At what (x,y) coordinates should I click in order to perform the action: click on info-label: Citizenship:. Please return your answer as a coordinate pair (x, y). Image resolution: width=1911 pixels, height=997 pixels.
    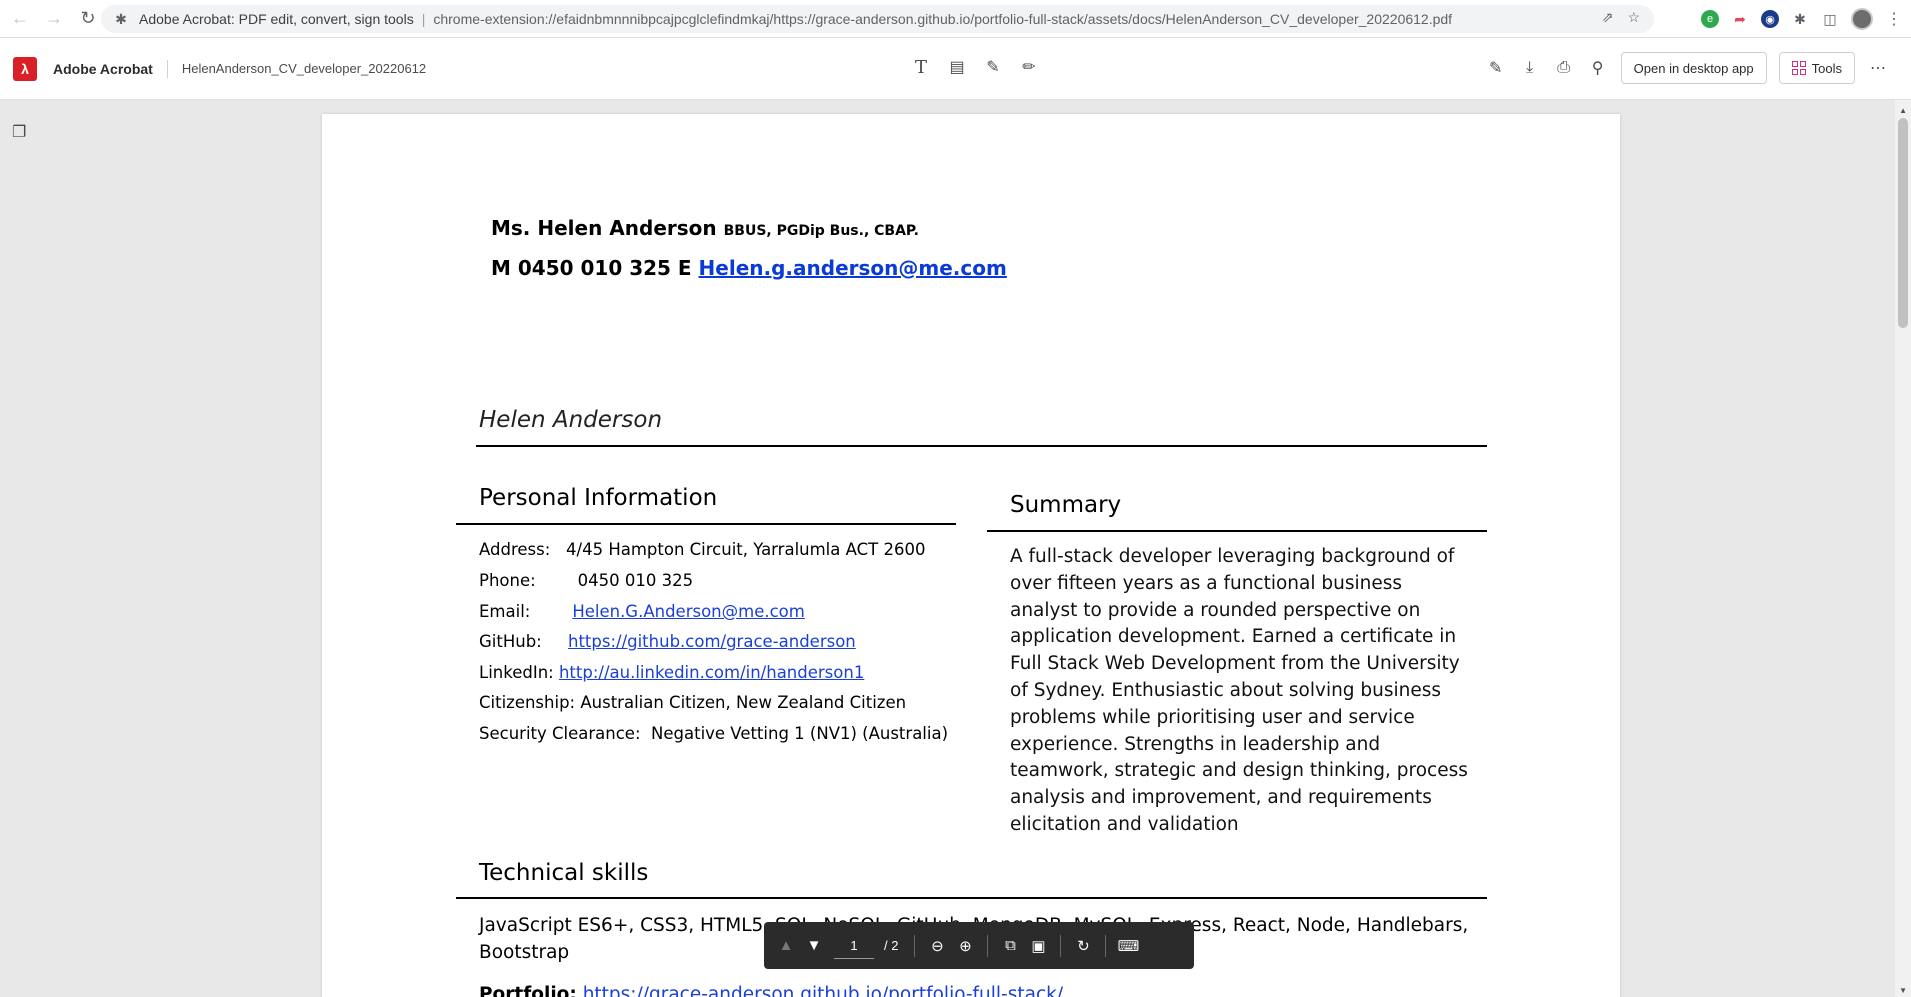
    Looking at the image, I should click on (527, 702).